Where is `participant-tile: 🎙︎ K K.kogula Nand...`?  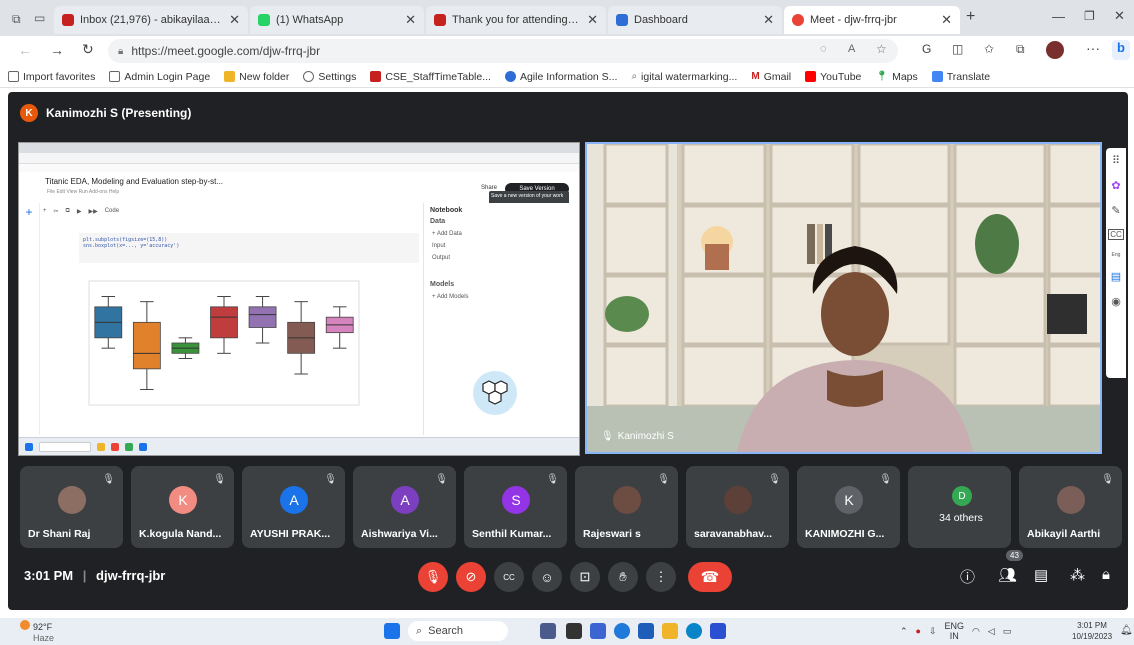 participant-tile: 🎙︎ K K.kogula Nand... is located at coordinates (182, 507).